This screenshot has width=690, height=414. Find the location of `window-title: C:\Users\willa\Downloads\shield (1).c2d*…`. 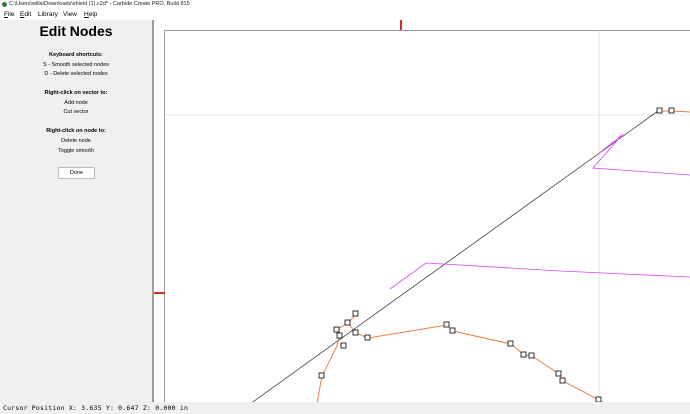

window-title: C:\Users\willa\Downloads\shield (1).c2d*… is located at coordinates (99, 4).